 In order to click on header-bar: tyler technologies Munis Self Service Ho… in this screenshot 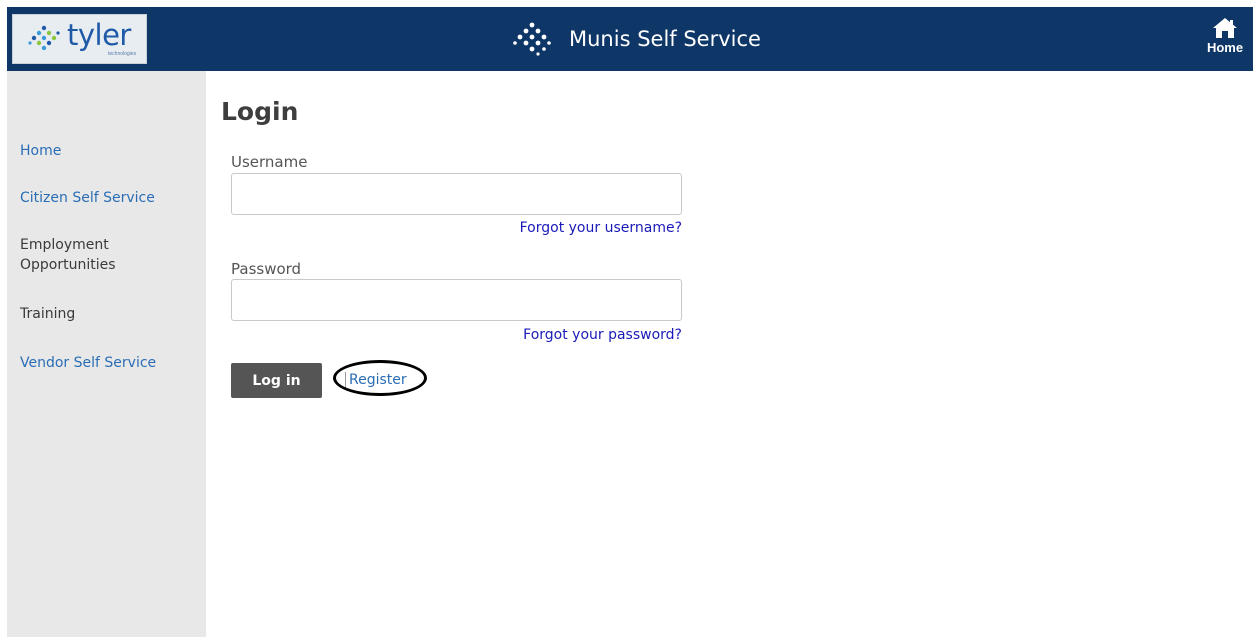, I will do `click(630, 39)`.